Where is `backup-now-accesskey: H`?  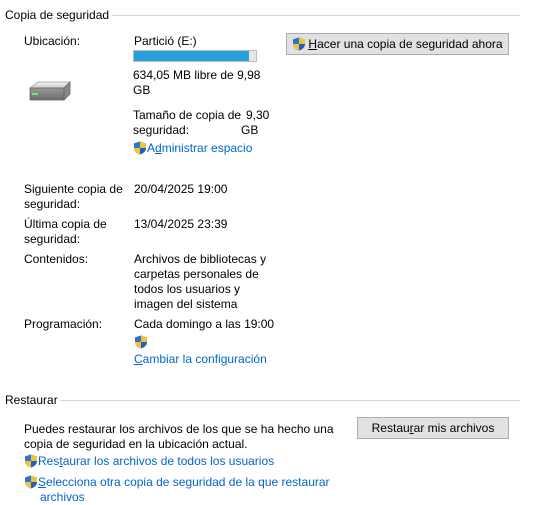
backup-now-accesskey: H is located at coordinates (313, 44).